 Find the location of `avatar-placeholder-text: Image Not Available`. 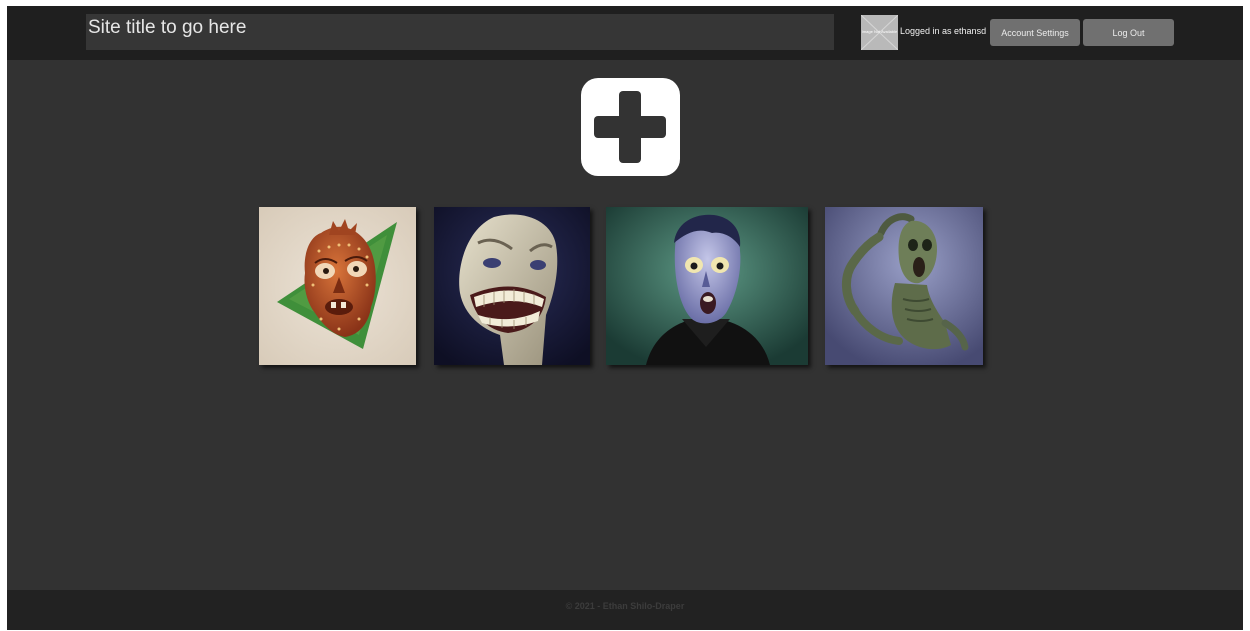

avatar-placeholder-text: Image Not Available is located at coordinates (879, 31).